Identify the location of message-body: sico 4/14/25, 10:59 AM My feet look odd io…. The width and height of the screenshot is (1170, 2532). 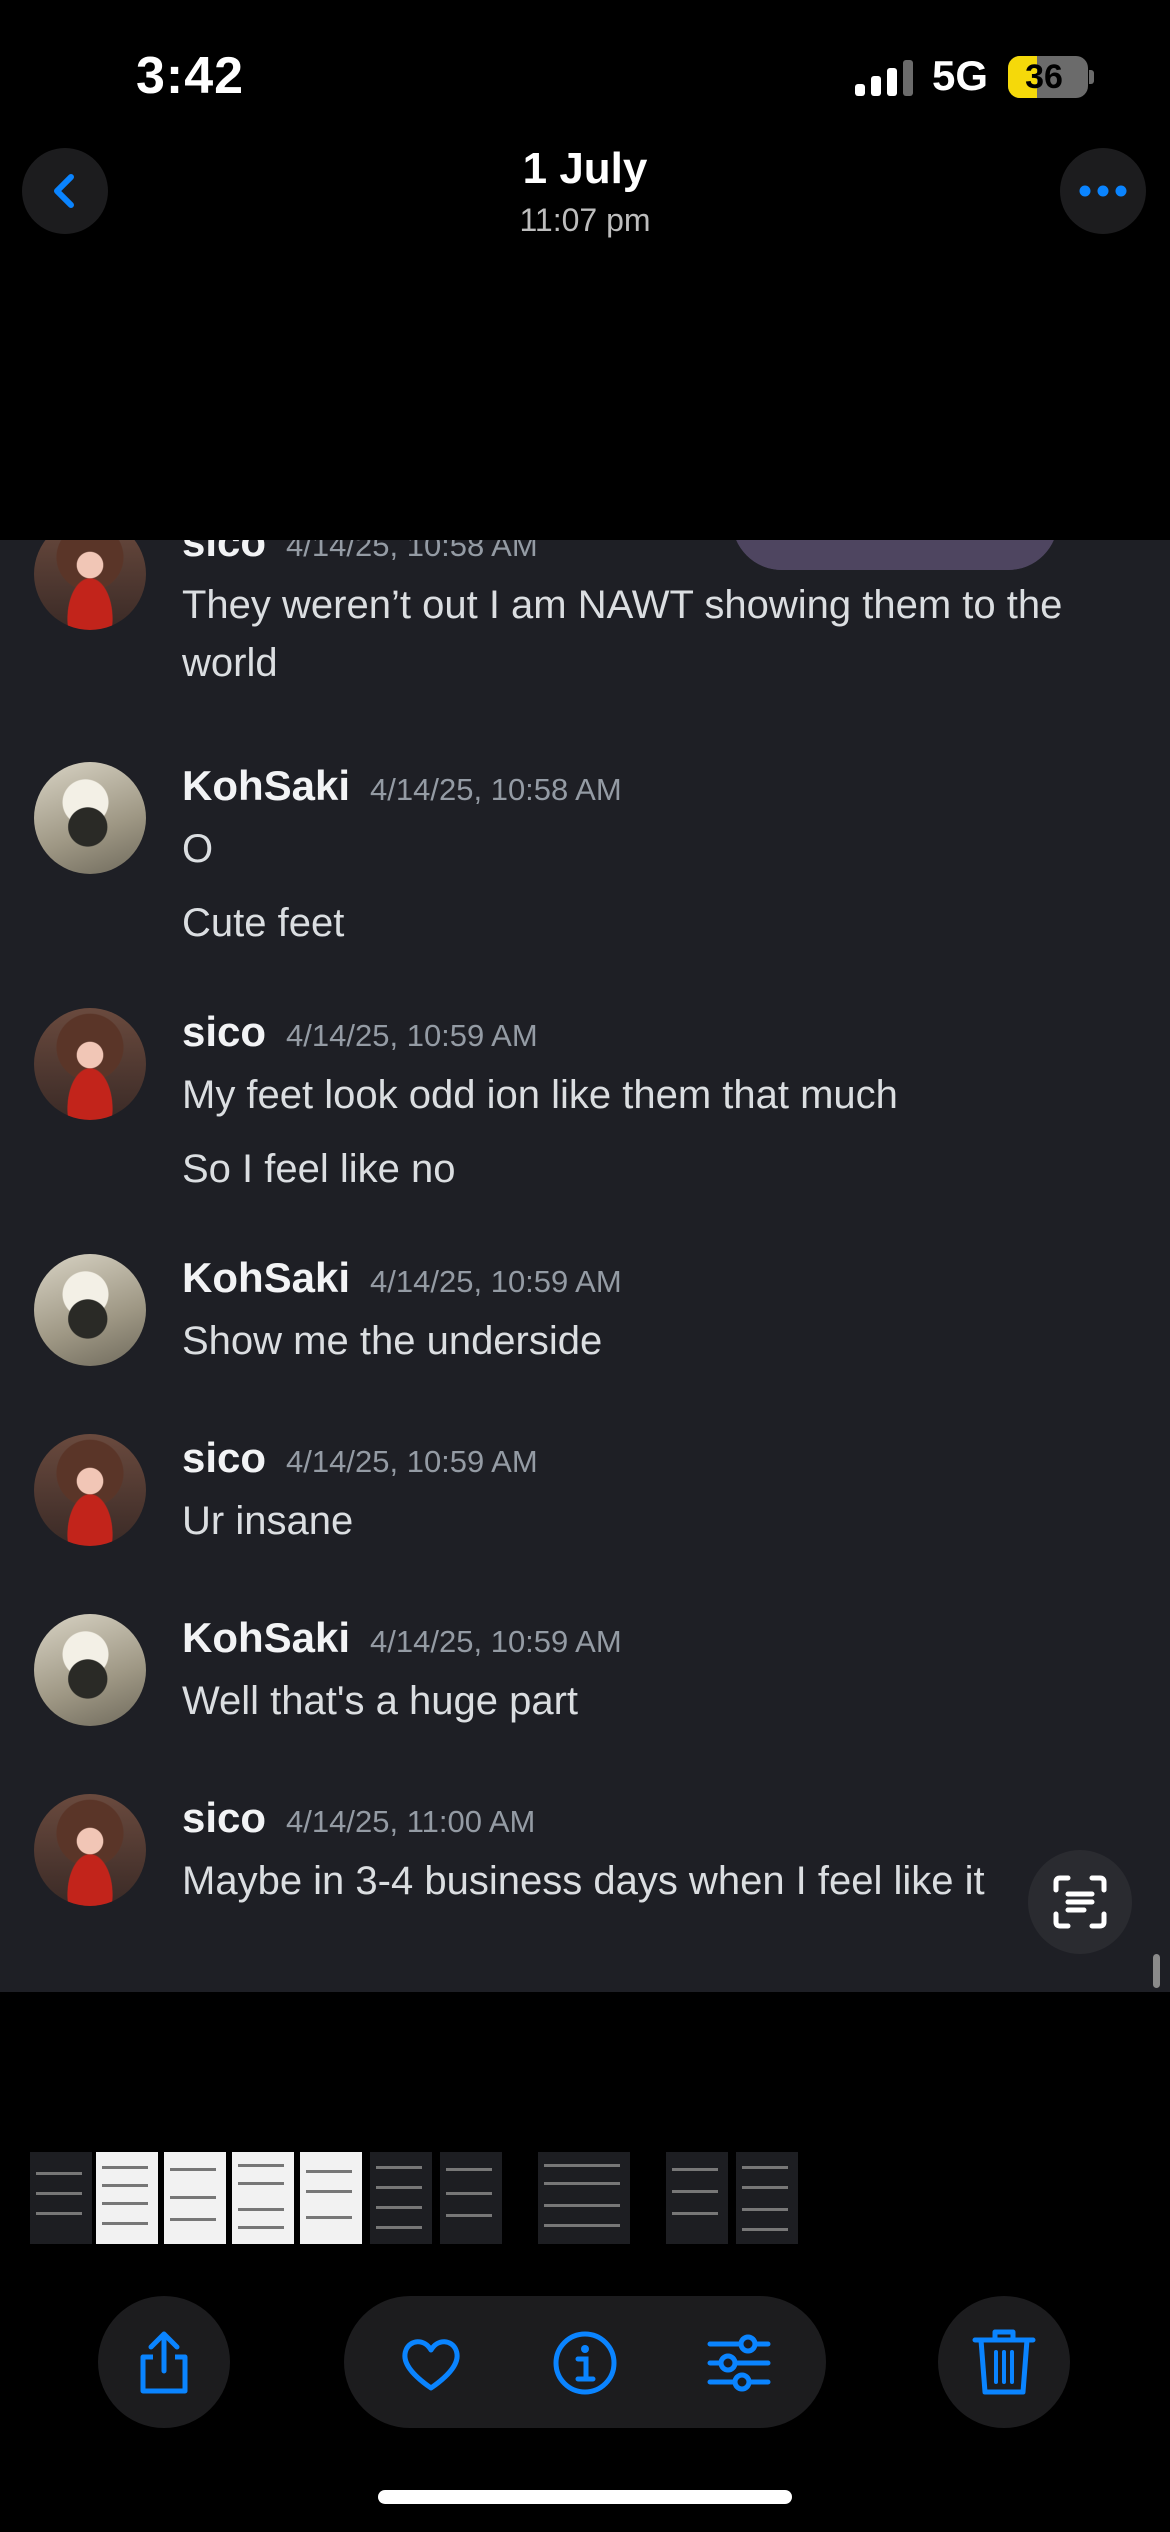
(658, 1103).